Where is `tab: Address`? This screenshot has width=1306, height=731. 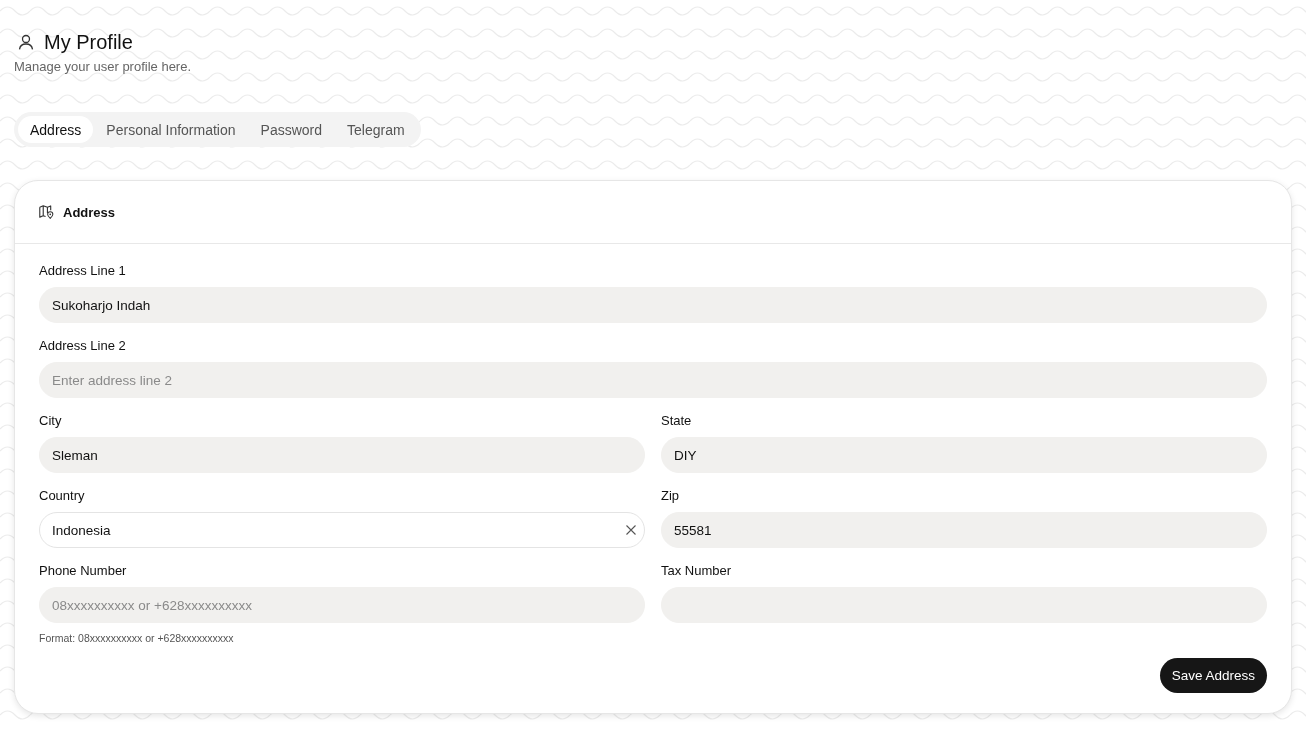 tab: Address is located at coordinates (56, 129).